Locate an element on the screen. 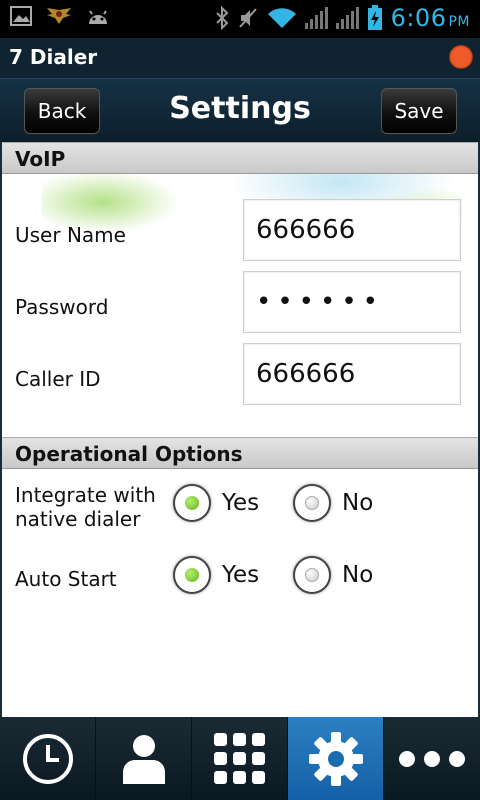  app-title: 7 Dialer is located at coordinates (53, 57).